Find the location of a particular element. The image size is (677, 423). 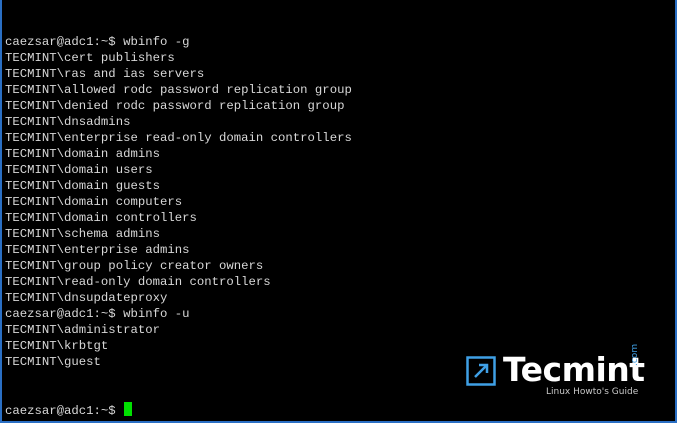

terminal-line: TECMINT\read-only domain controllers is located at coordinates (138, 282).